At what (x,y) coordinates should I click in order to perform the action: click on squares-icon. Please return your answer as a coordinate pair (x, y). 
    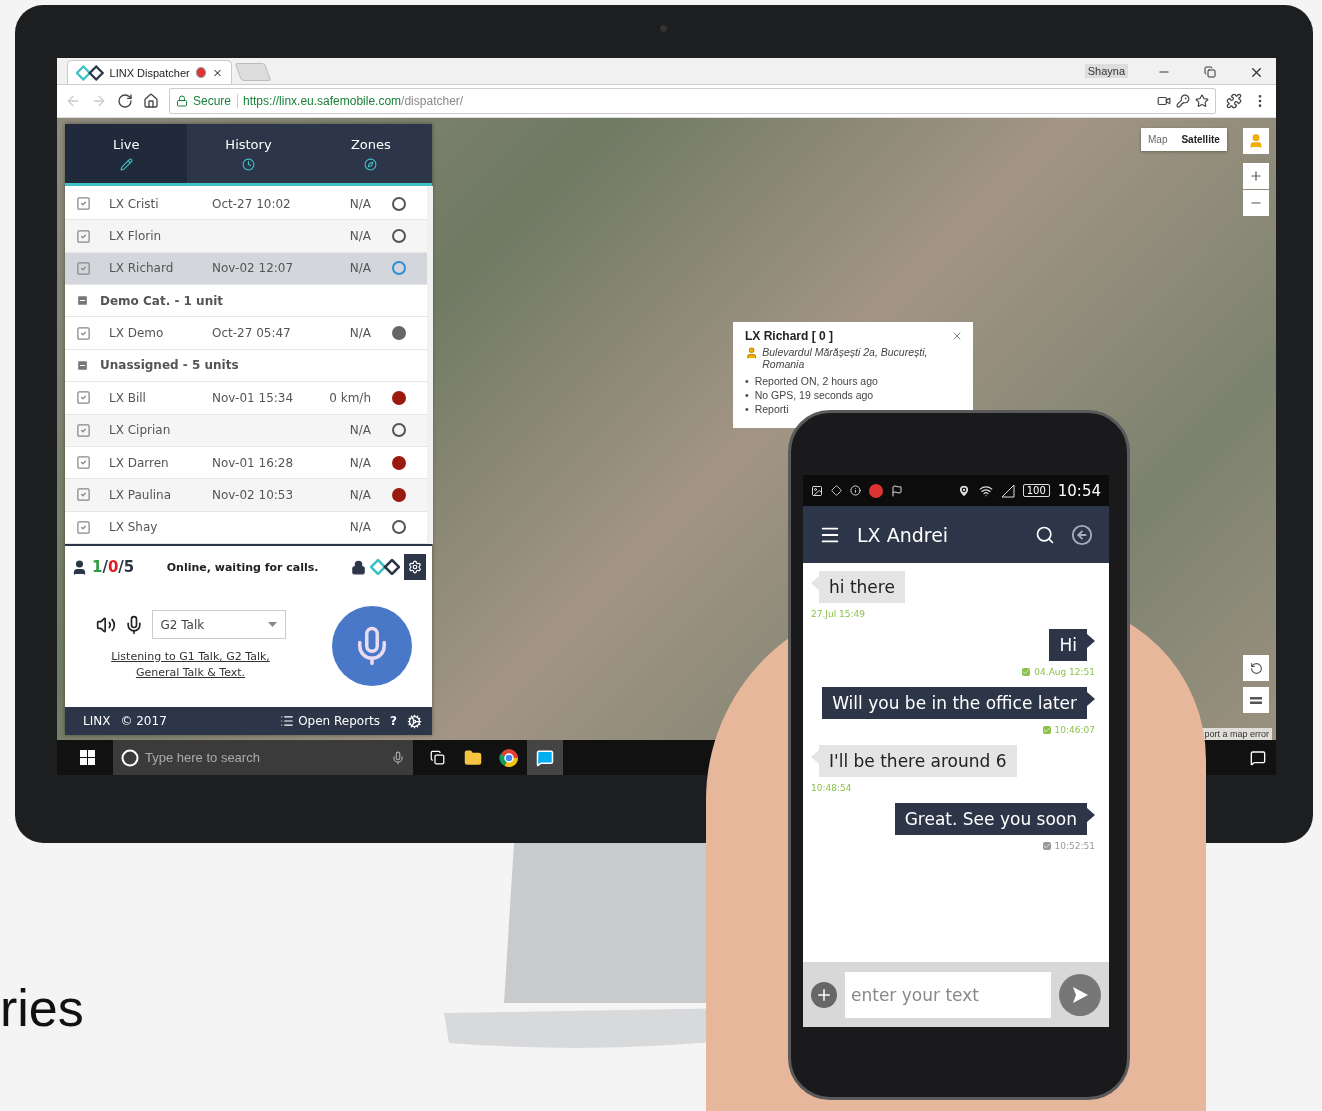
    Looking at the image, I should click on (437, 757).